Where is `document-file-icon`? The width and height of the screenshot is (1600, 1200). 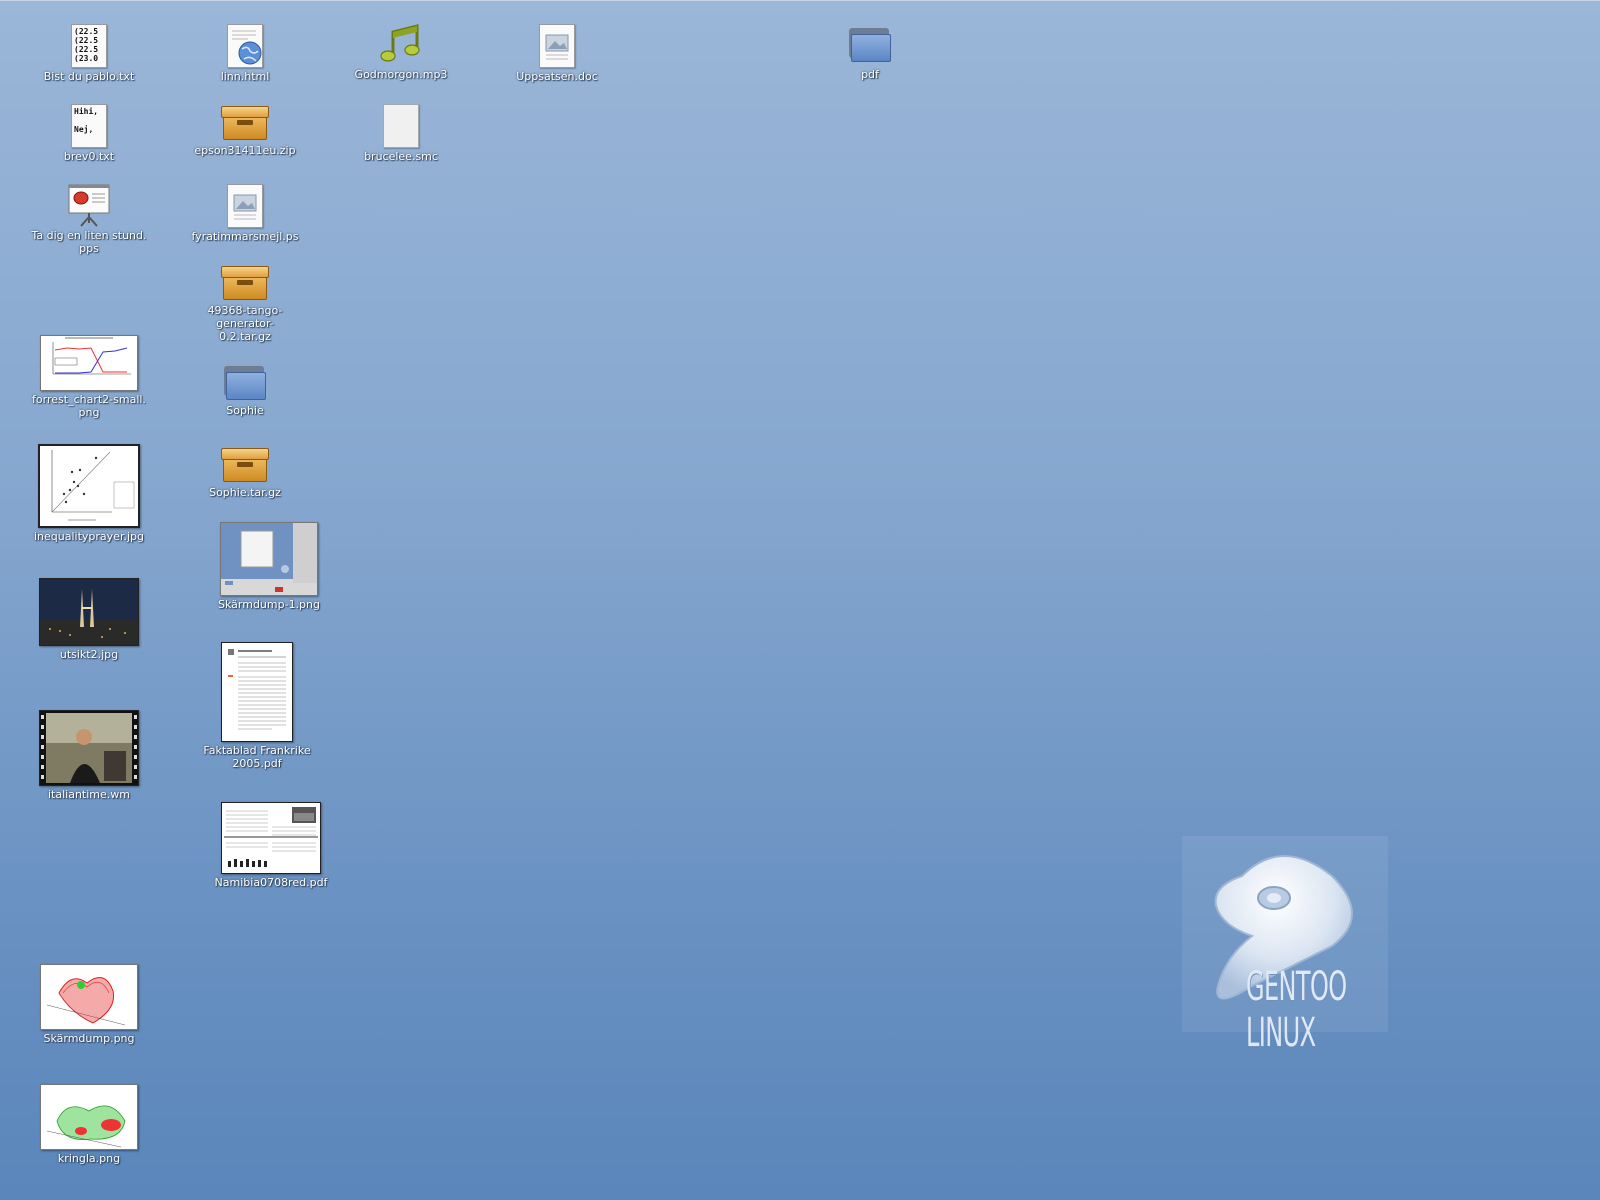 document-file-icon is located at coordinates (557, 46).